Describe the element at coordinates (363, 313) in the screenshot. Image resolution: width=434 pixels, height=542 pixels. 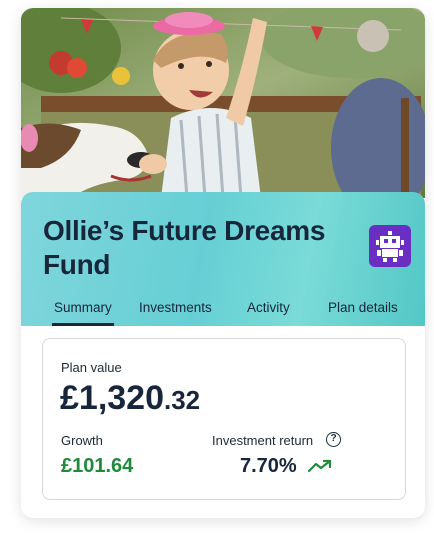
I see `tab-plan-details: Plan details` at that location.